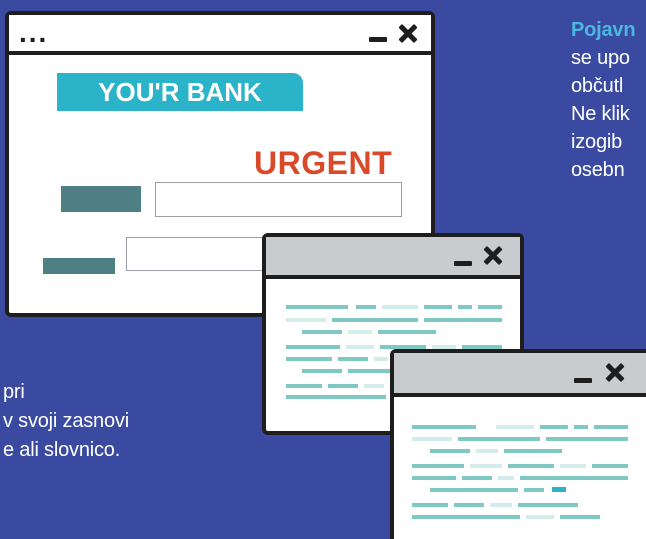  I want to click on submit-button, so click(79, 266).